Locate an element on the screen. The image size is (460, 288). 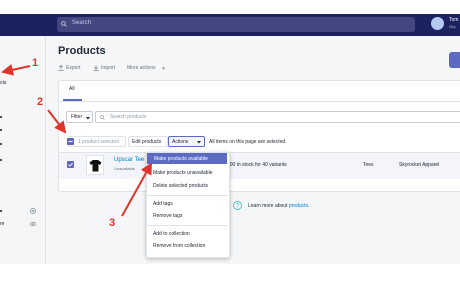
annotation-marker-3: 3 is located at coordinates (112, 223).